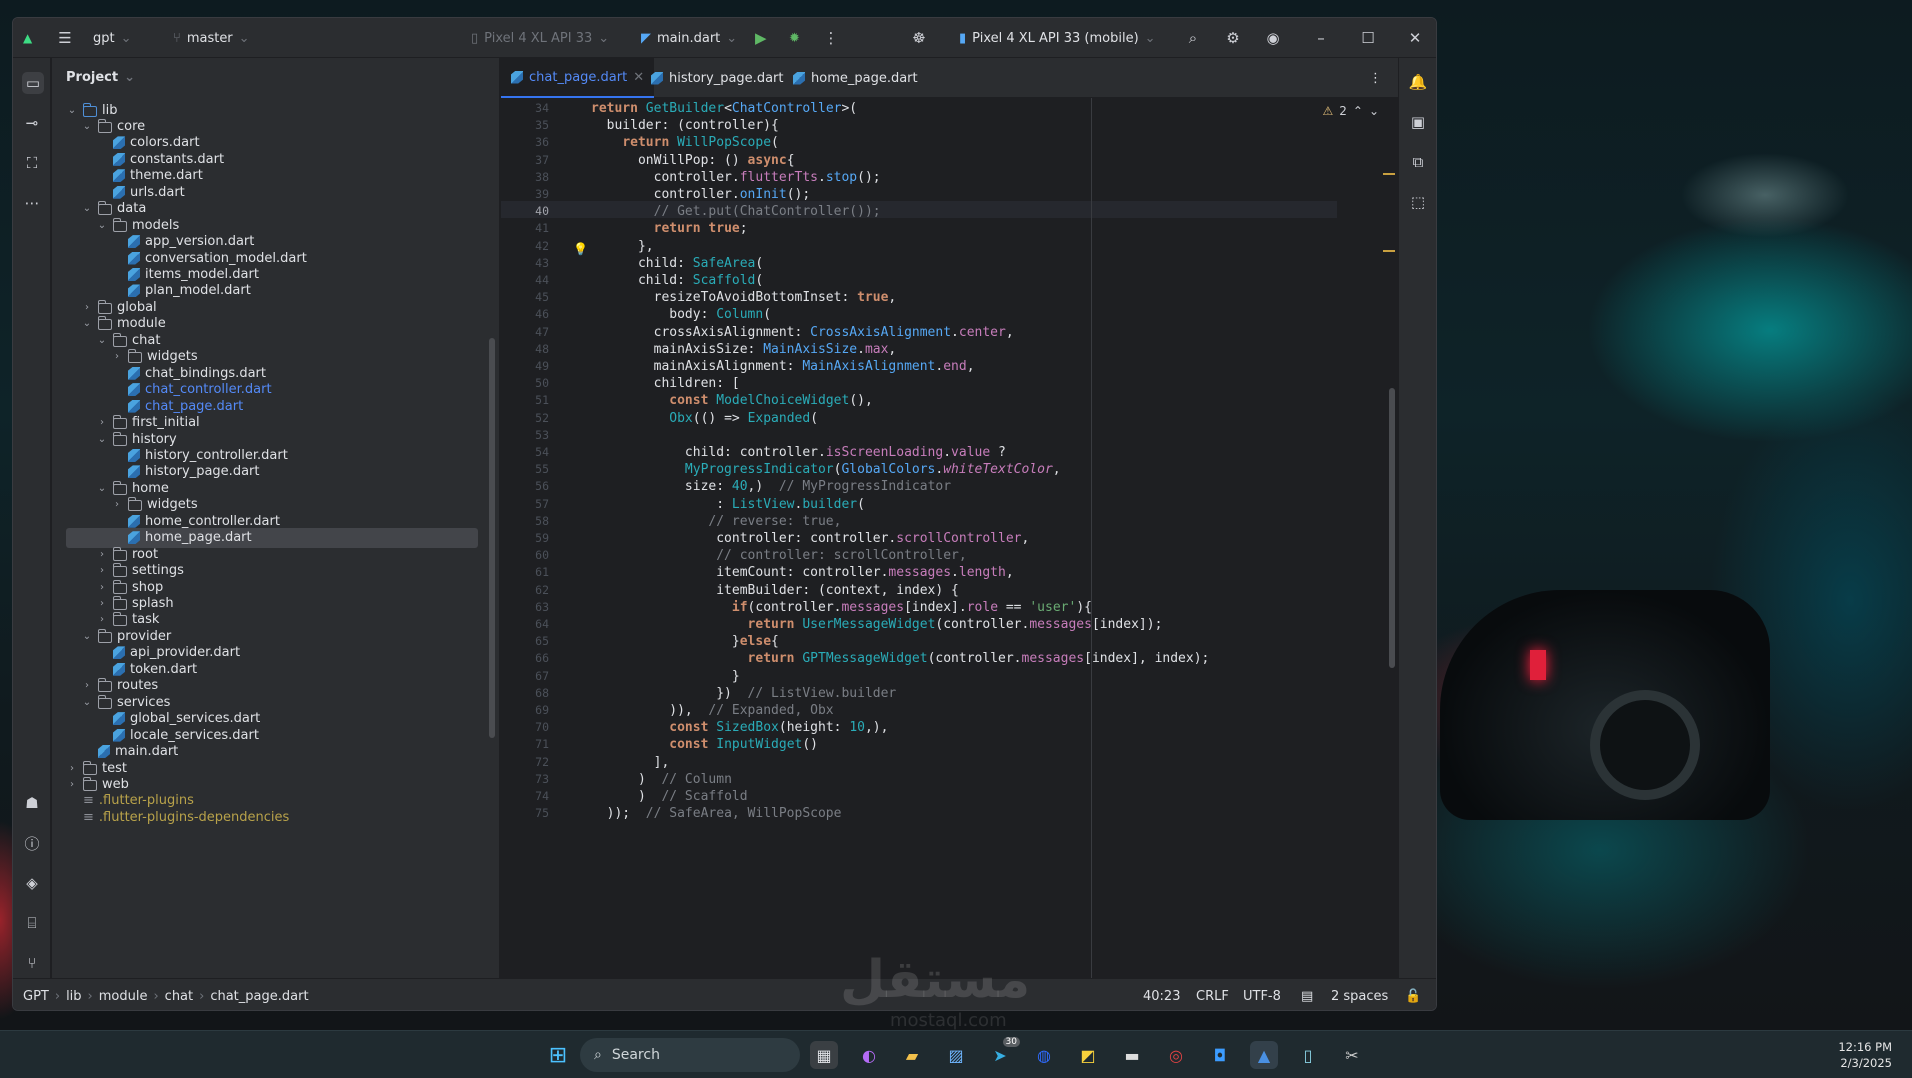 Image resolution: width=1912 pixels, height=1078 pixels. Describe the element at coordinates (1418, 202) in the screenshot. I see `flutter-inspector-icon: ⬚` at that location.